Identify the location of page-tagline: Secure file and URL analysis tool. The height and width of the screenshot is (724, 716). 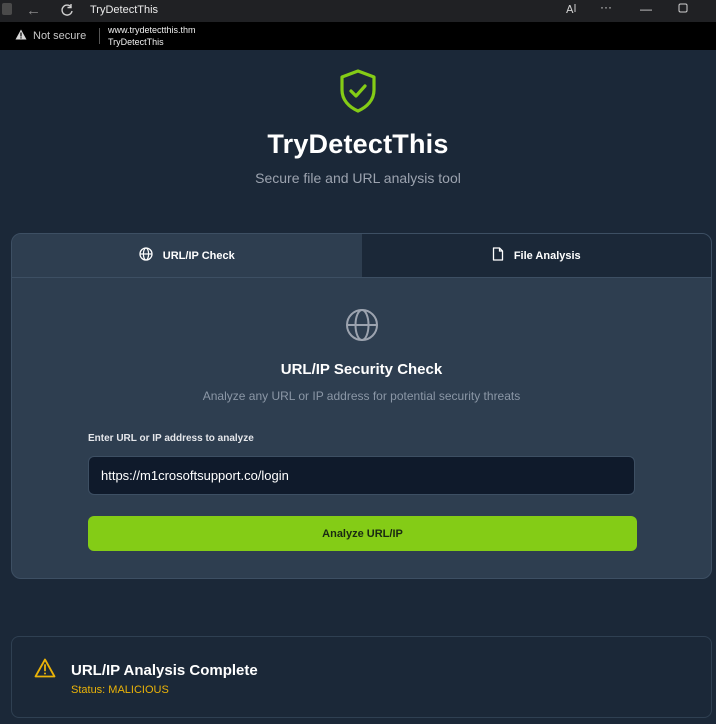
(358, 178).